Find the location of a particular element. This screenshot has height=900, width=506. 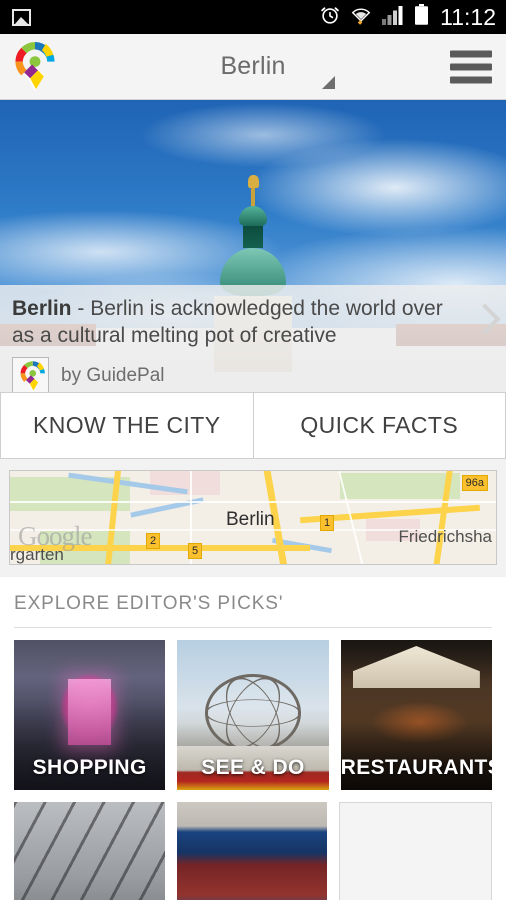

section-divider is located at coordinates (253, 627).